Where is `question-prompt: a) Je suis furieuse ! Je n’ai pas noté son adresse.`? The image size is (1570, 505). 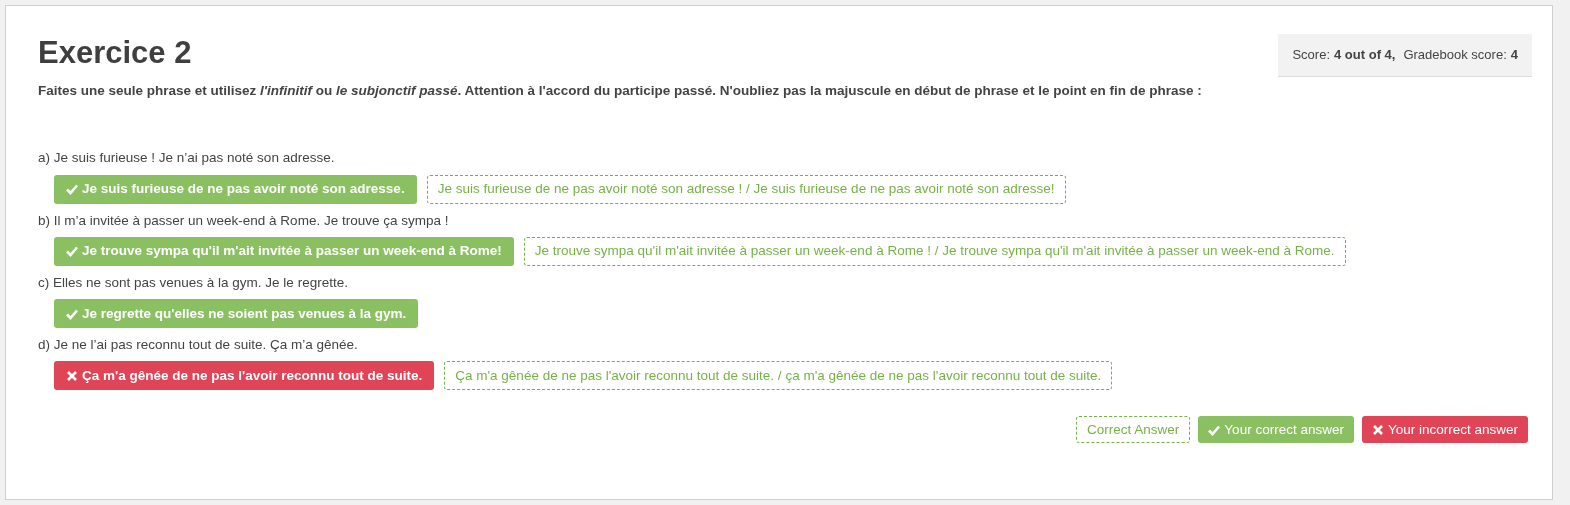 question-prompt: a) Je suis furieuse ! Je n’ai pas noté son adresse. is located at coordinates (187, 158).